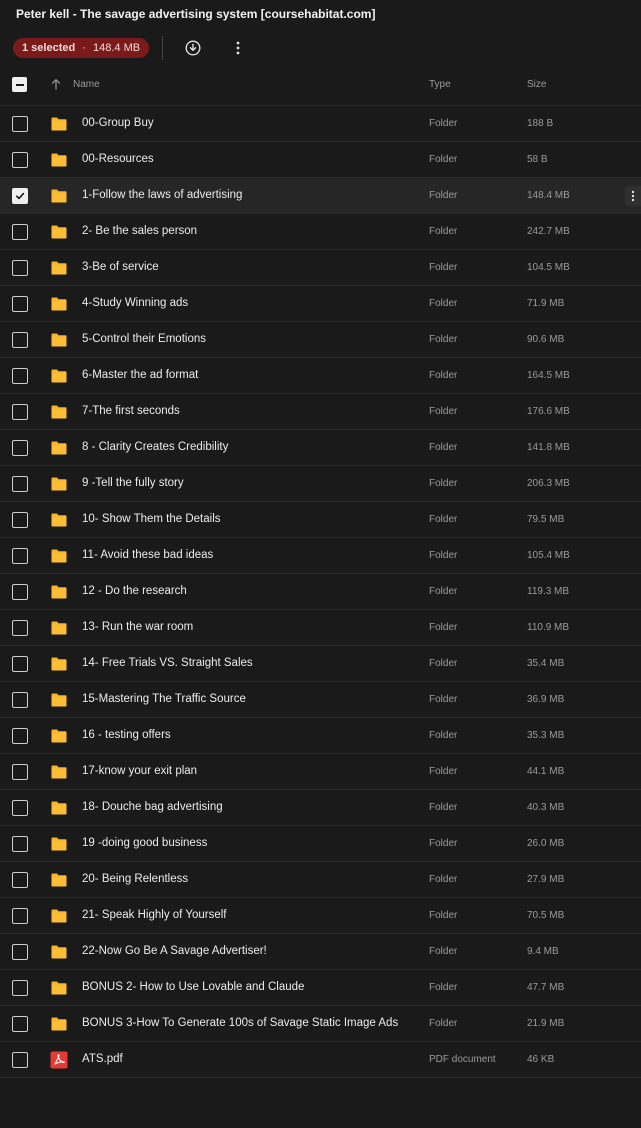  I want to click on file-row: 13- Run the war room Folder 110.9 MB, so click(320, 628).